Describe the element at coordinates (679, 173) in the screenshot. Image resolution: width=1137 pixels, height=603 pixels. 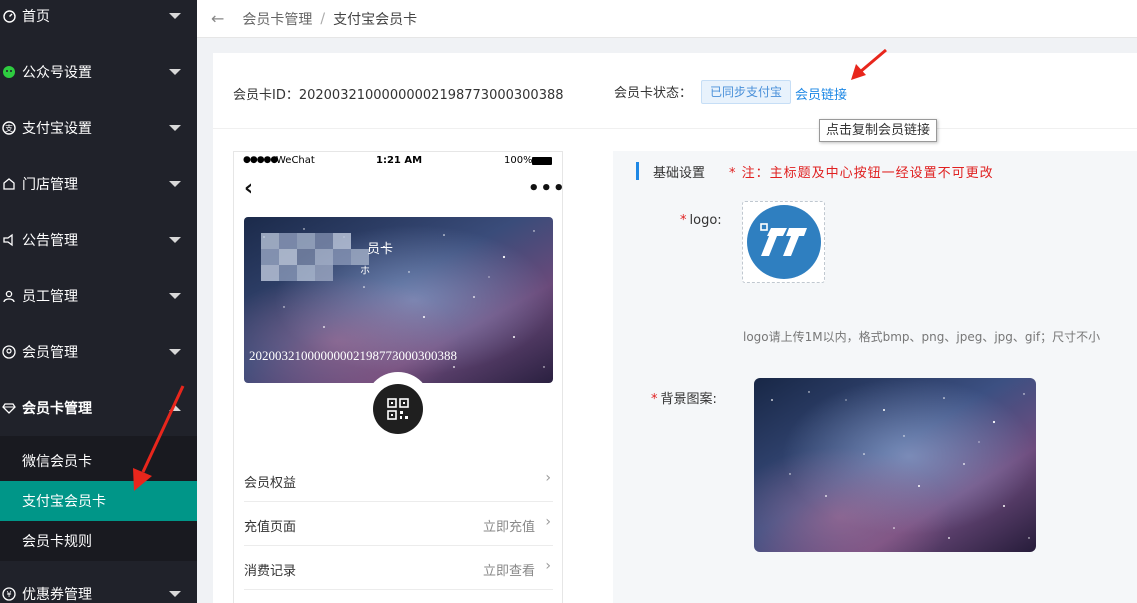
I see `section-title: 基础设置` at that location.